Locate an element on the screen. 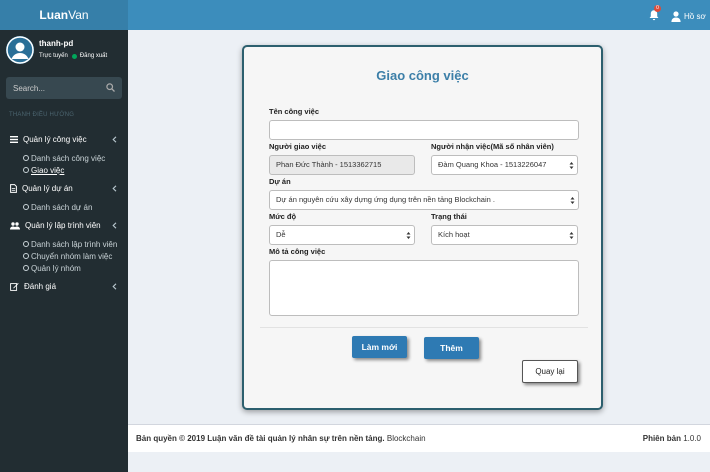 Image resolution: width=710 pixels, height=472 pixels. submenu-project-list: Danh sách dự án is located at coordinates (64, 207).